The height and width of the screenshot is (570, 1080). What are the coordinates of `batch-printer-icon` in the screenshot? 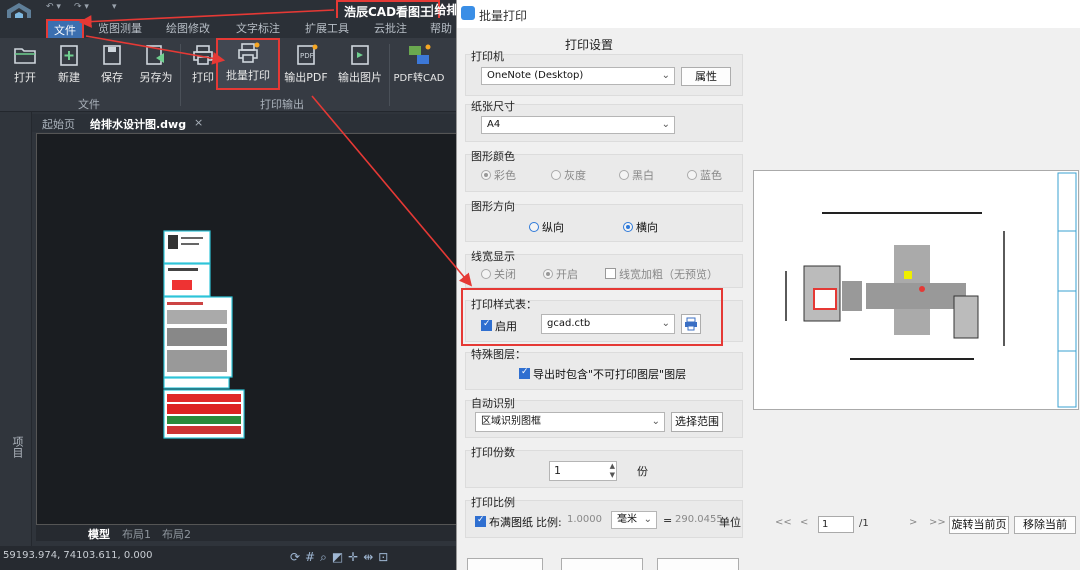 It's located at (249, 52).